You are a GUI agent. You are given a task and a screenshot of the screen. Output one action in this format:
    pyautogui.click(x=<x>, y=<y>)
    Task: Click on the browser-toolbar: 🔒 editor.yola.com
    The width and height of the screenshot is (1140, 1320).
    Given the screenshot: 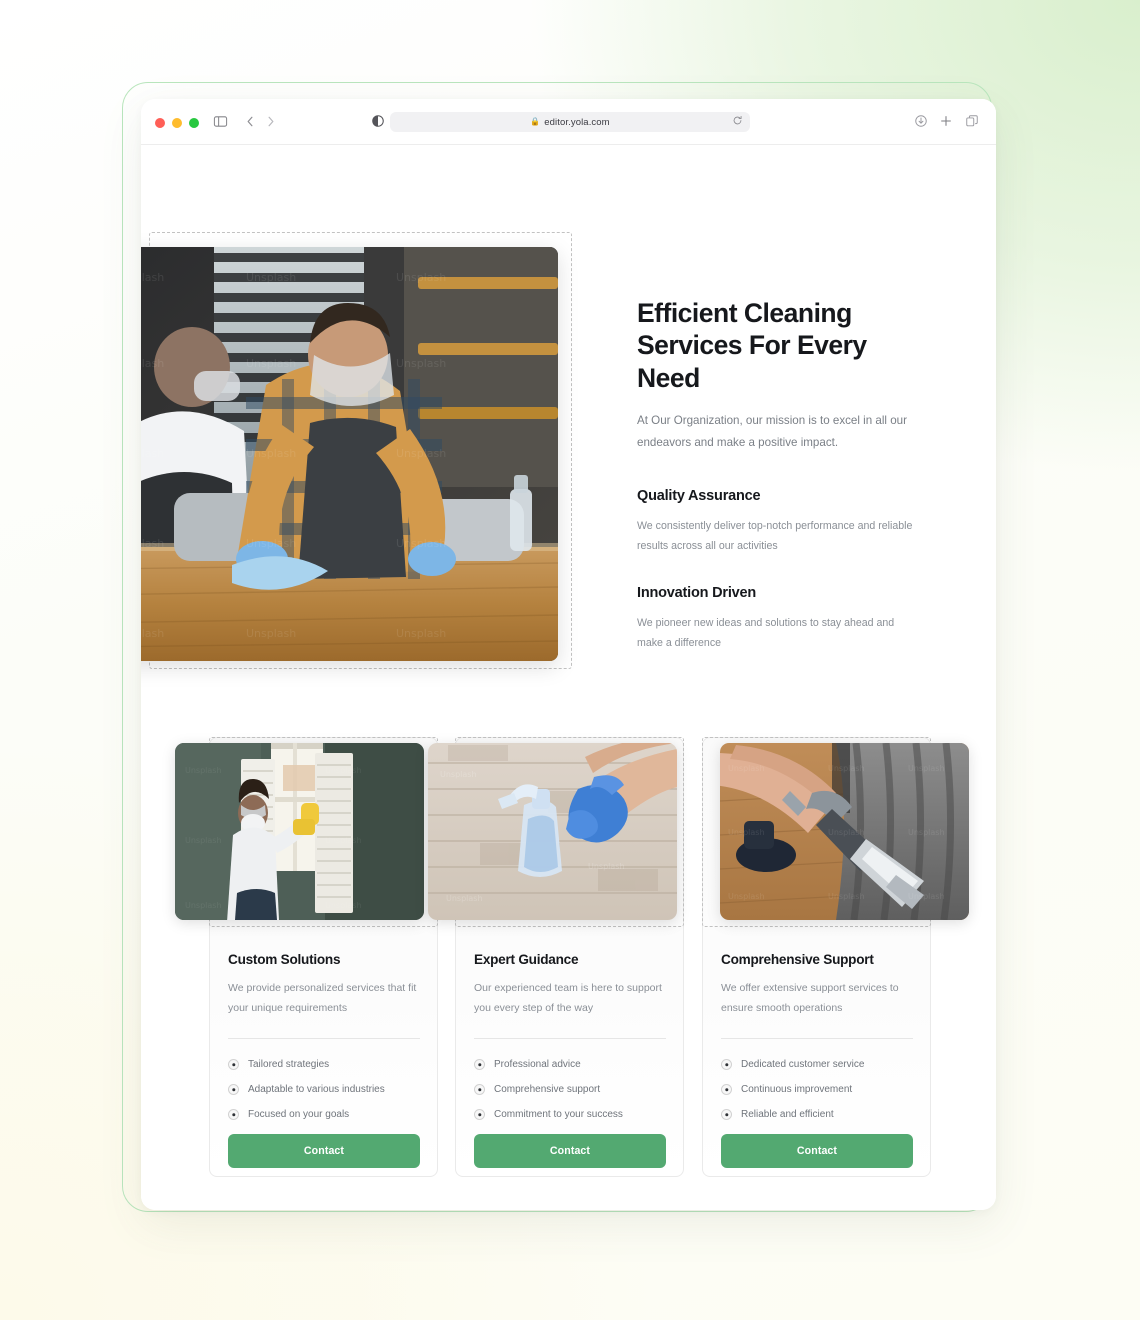 What is the action you would take?
    pyautogui.click(x=568, y=122)
    